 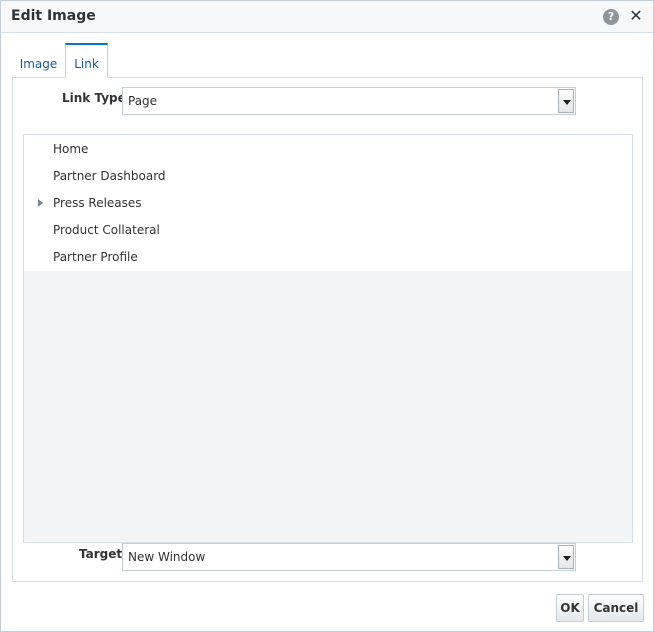 What do you see at coordinates (570, 608) in the screenshot?
I see `ok-button: OK` at bounding box center [570, 608].